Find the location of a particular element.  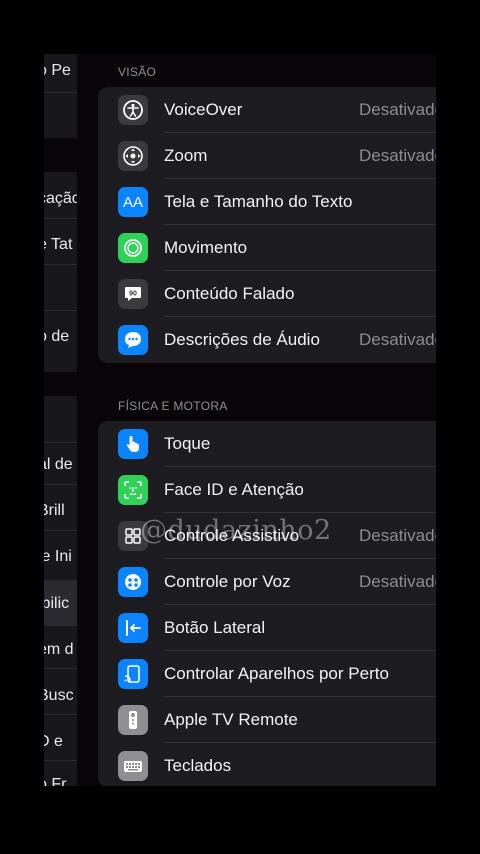

row-switch-control: Controle Assistivo Desativado is located at coordinates (267, 536).